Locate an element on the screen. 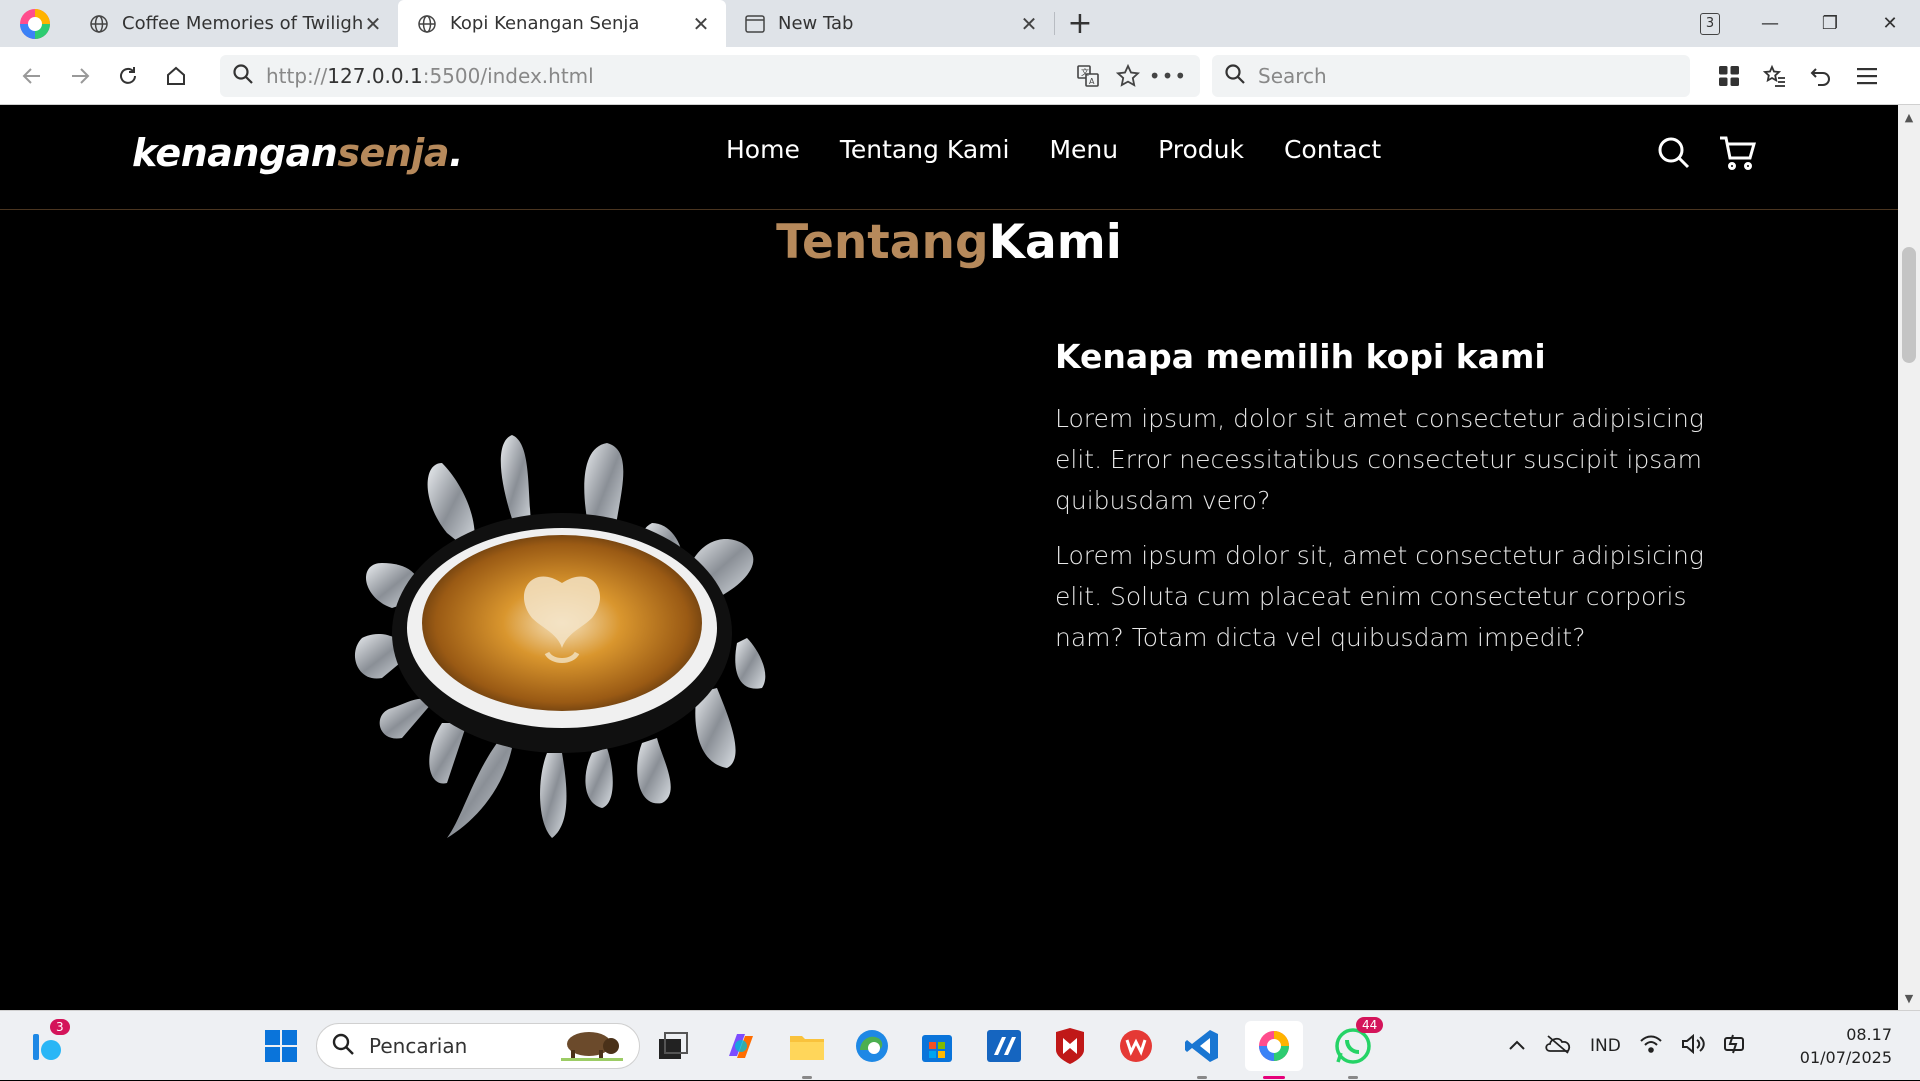 The height and width of the screenshot is (1081, 1920). shopping-cart-icon is located at coordinates (1737, 155).